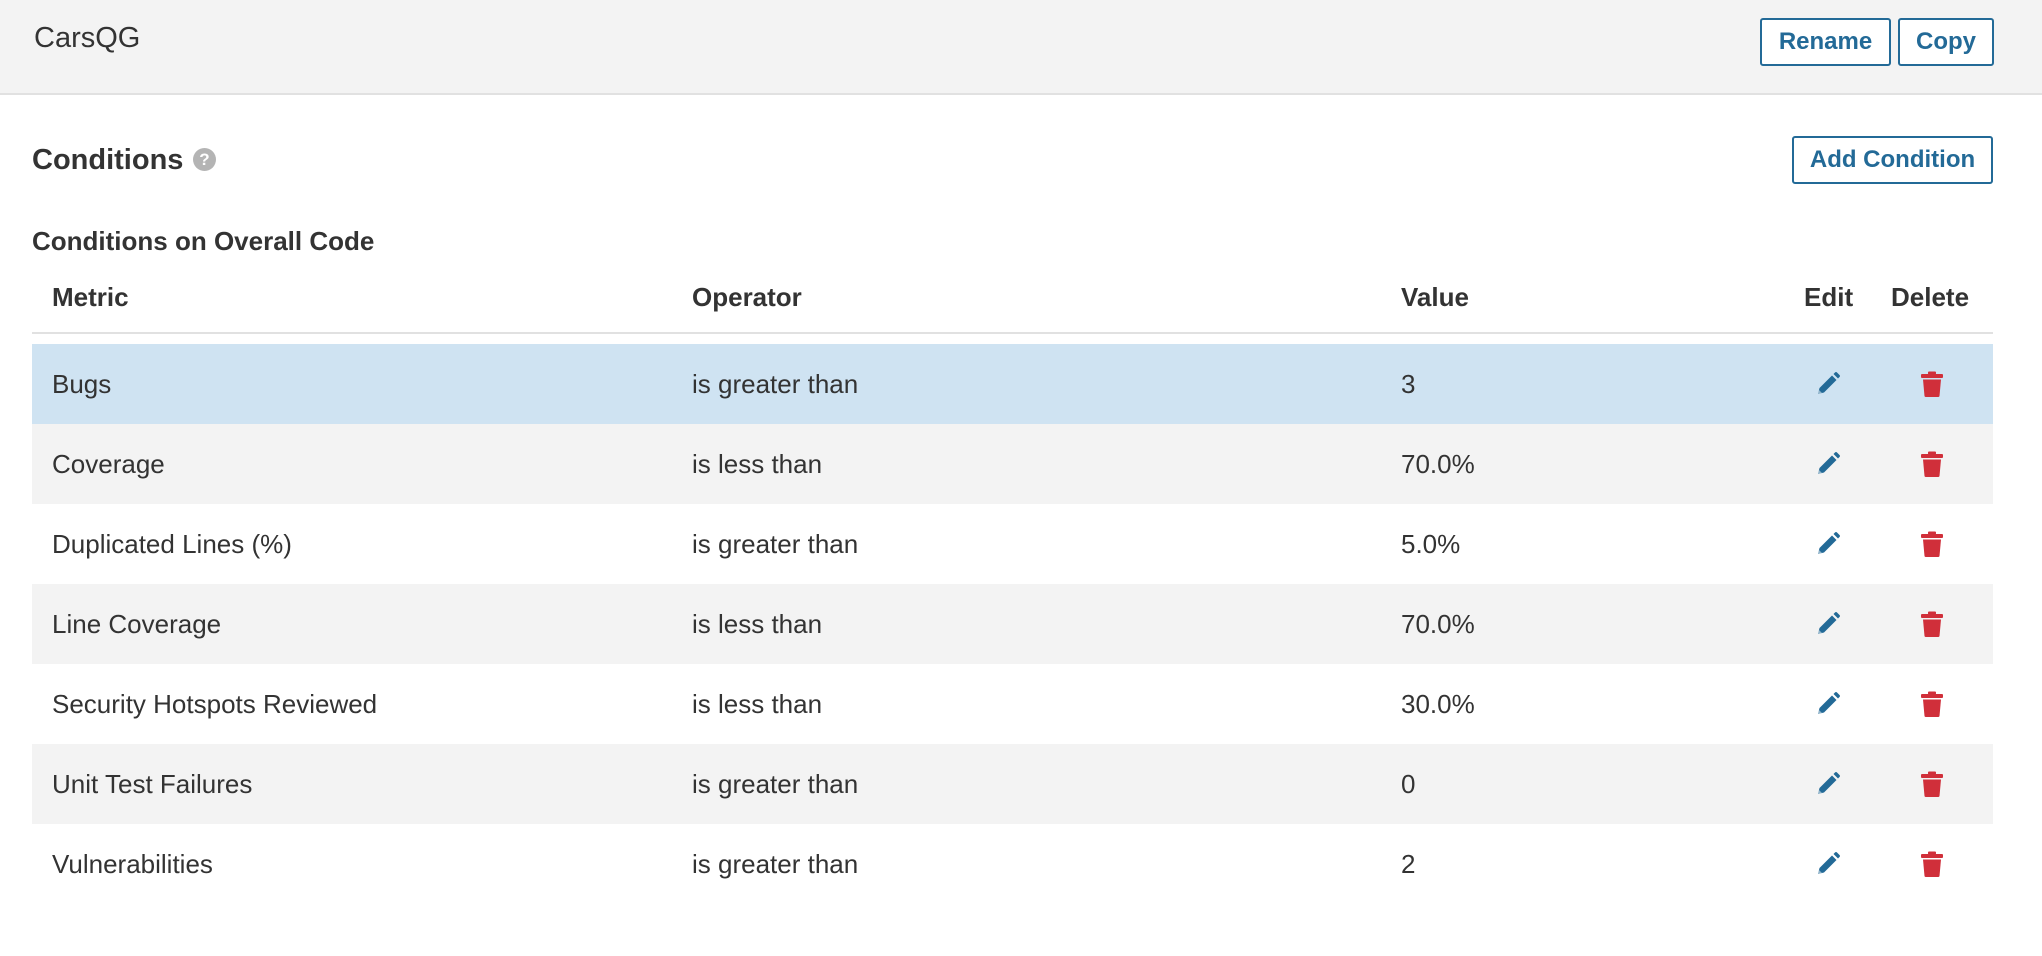  Describe the element at coordinates (1438, 704) in the screenshot. I see `value-cell: 30.0%` at that location.